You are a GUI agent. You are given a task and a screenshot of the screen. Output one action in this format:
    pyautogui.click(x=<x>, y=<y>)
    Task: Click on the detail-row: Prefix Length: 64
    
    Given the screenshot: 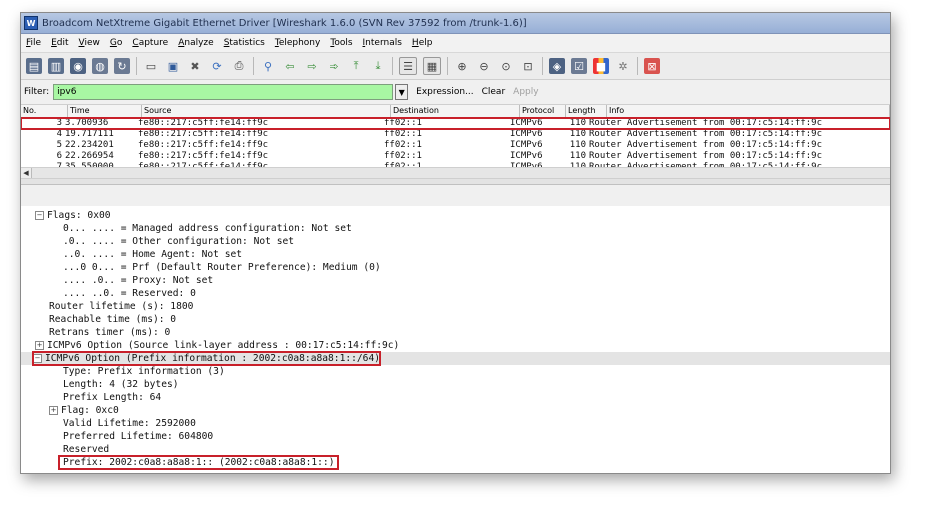 What is the action you would take?
    pyautogui.click(x=455, y=397)
    